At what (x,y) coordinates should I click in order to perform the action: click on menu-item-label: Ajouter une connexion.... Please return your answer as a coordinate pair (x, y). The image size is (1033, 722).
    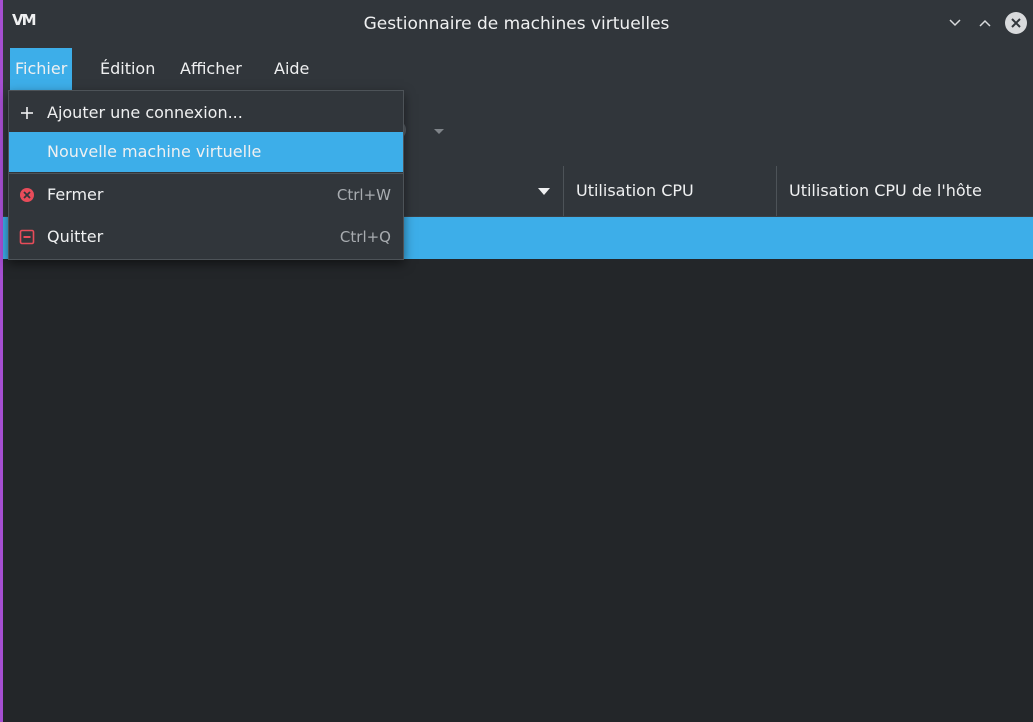
    Looking at the image, I should click on (145, 112).